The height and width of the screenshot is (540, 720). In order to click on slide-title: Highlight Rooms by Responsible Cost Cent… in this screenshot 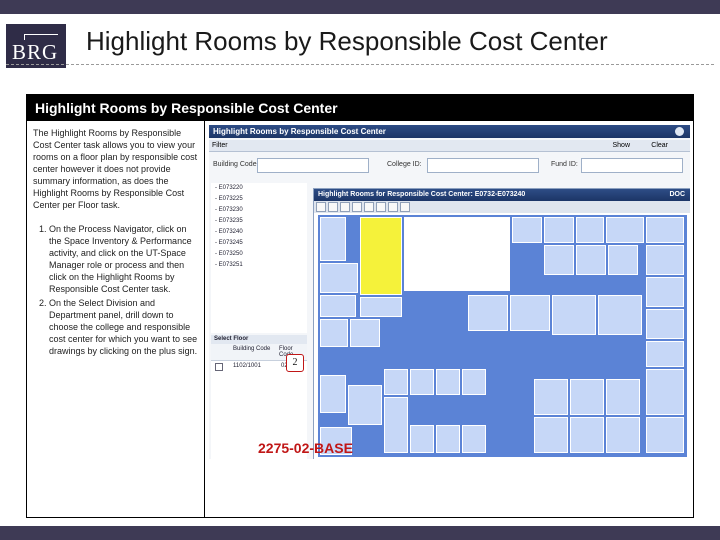, I will do `click(347, 41)`.